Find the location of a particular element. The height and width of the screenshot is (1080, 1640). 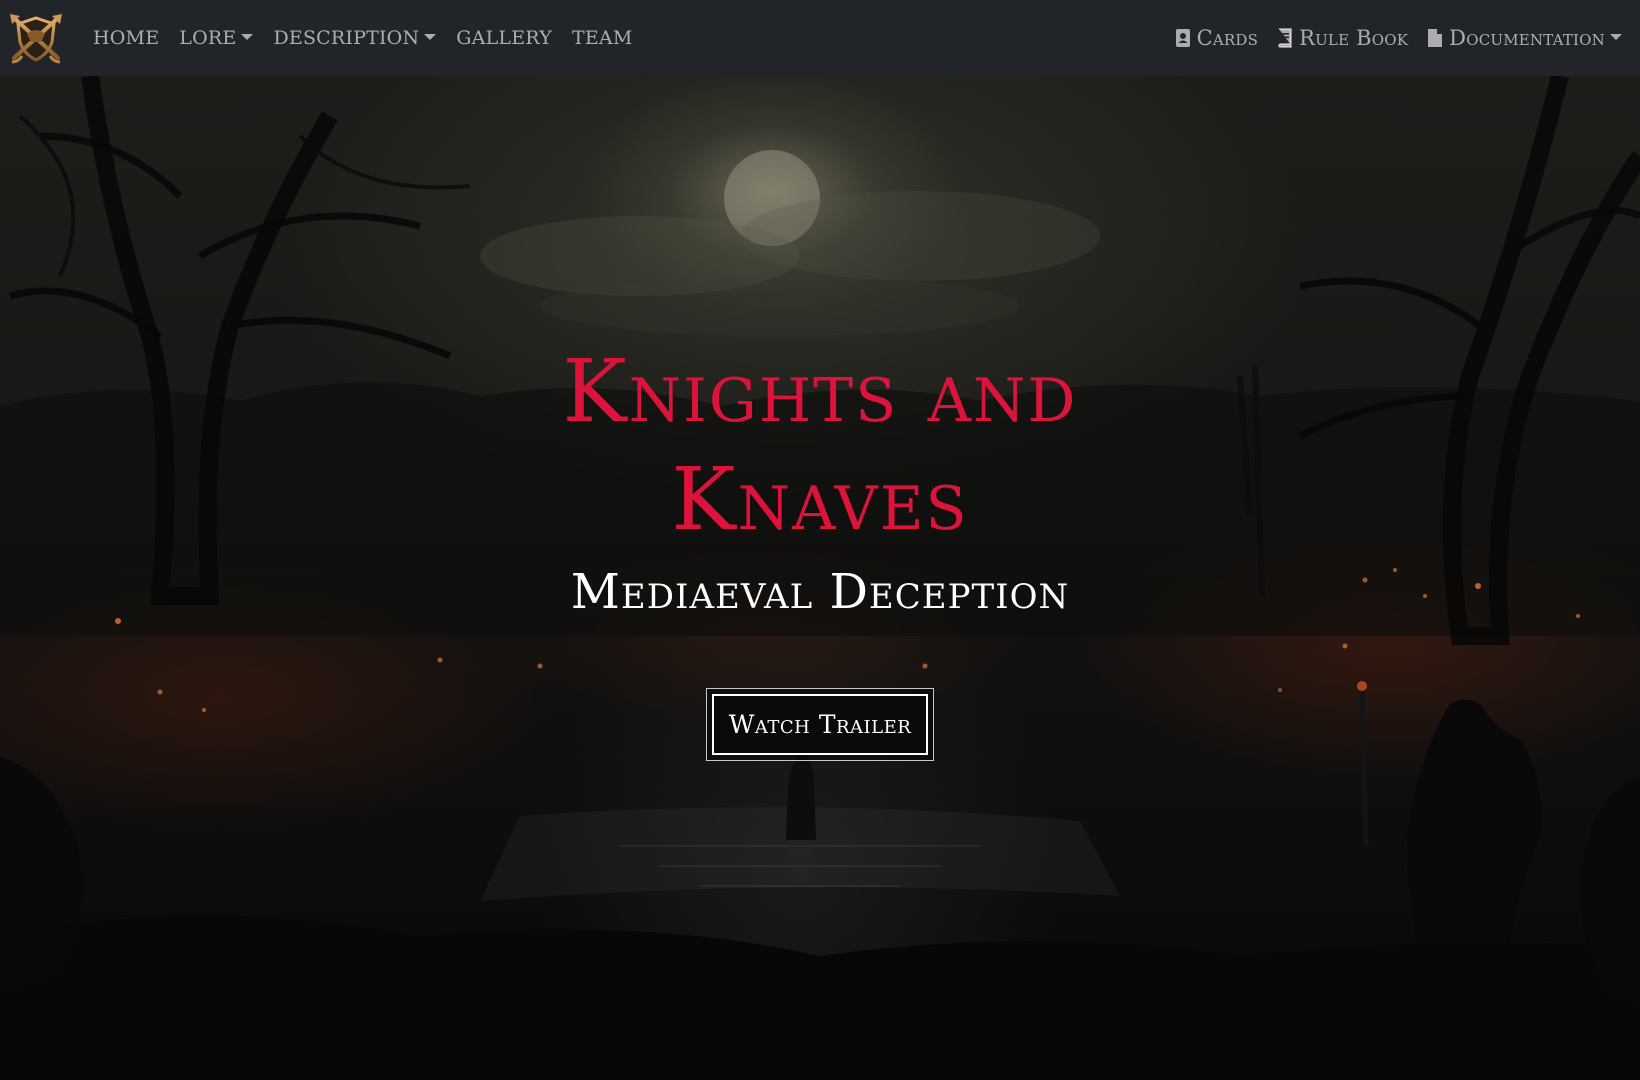

nav-home-link: HOME is located at coordinates (126, 38).